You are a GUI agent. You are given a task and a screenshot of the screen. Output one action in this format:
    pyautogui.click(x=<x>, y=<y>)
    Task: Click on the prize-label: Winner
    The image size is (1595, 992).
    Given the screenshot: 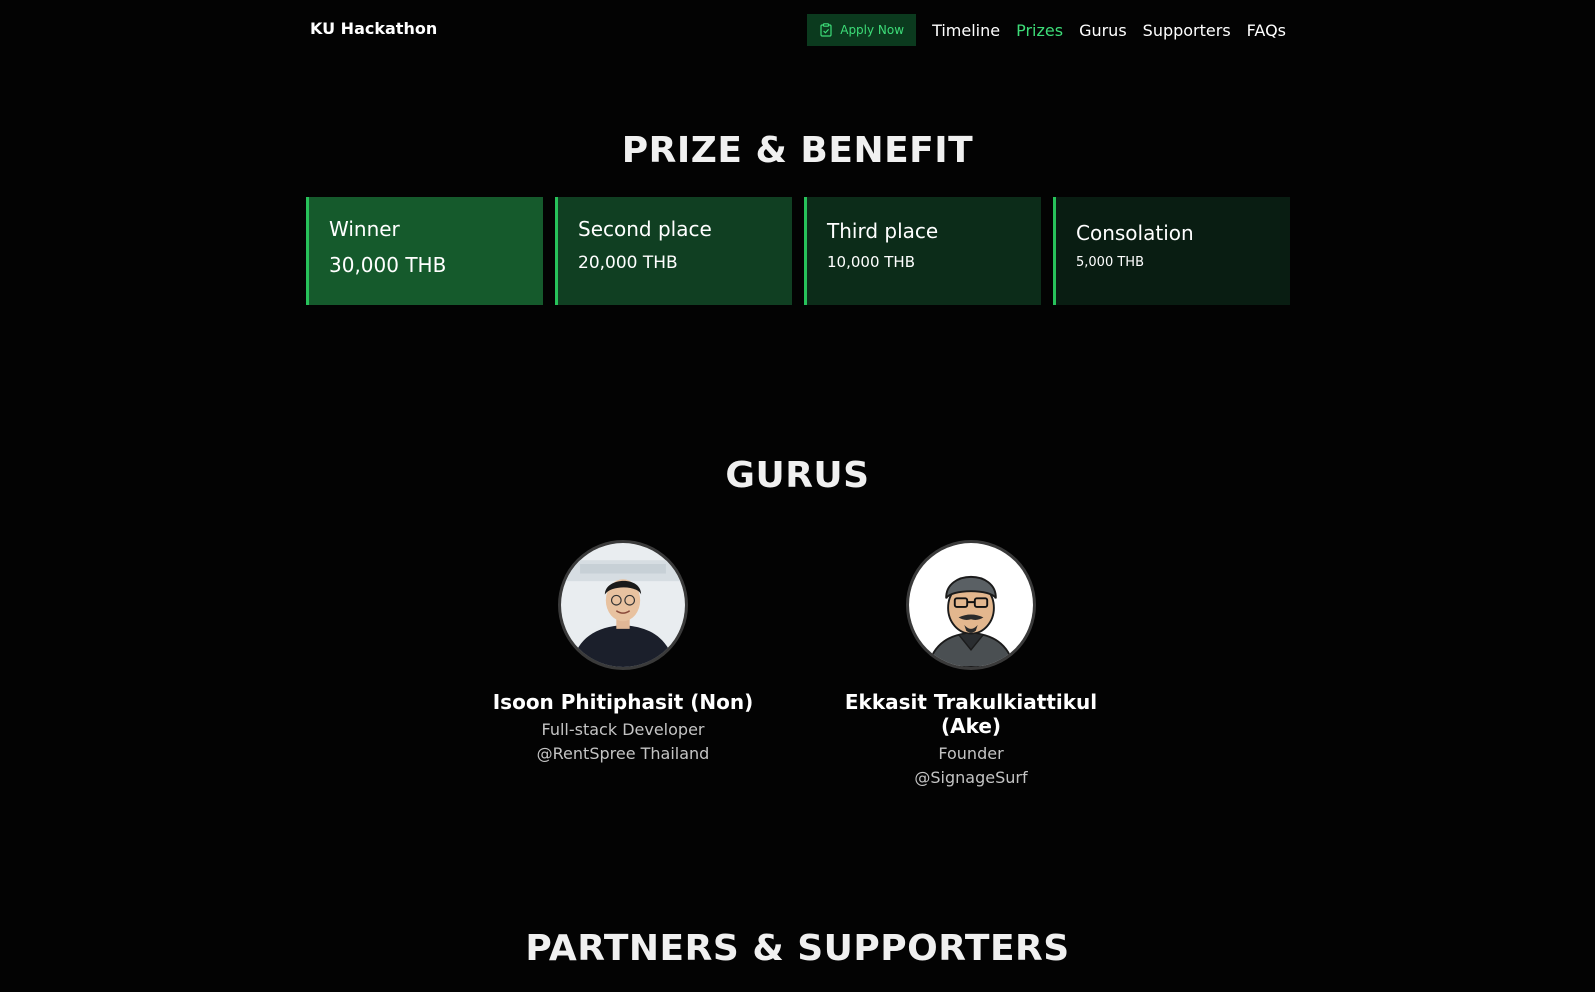 What is the action you would take?
    pyautogui.click(x=364, y=229)
    